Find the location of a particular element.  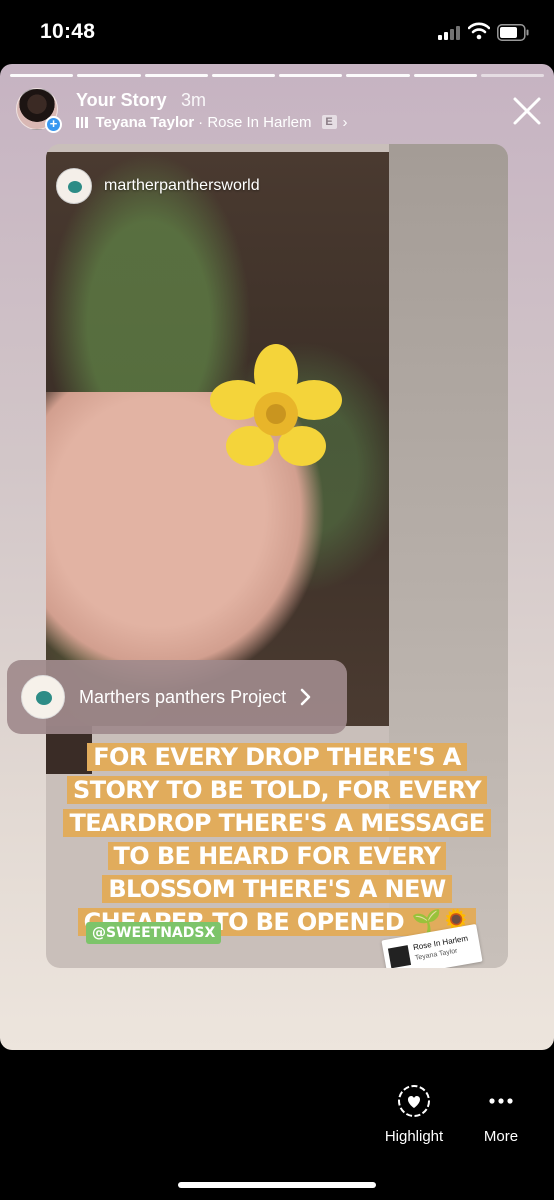

photo-account-label: martherpanthersworld is located at coordinates (158, 186).